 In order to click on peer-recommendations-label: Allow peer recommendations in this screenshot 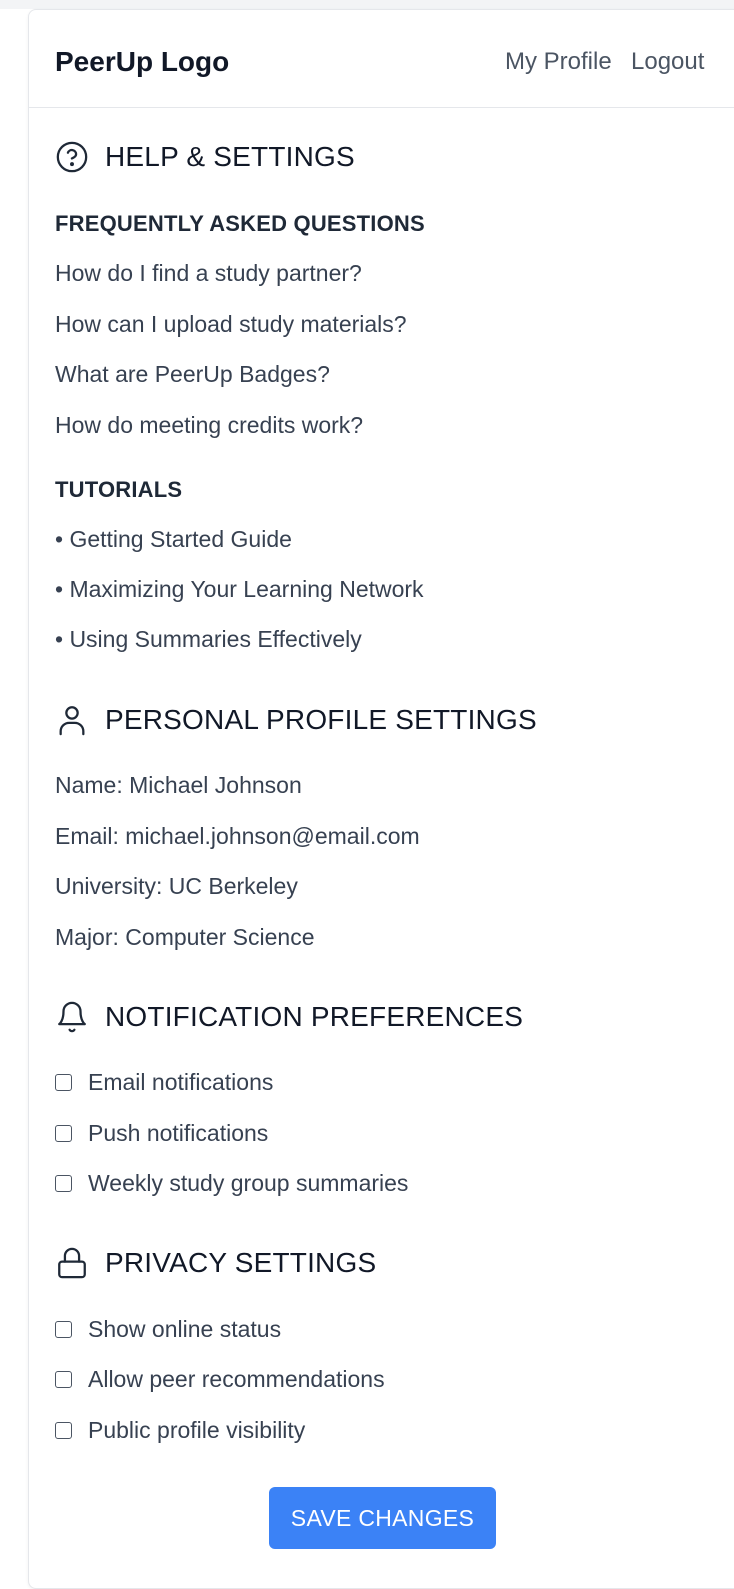, I will do `click(236, 1378)`.